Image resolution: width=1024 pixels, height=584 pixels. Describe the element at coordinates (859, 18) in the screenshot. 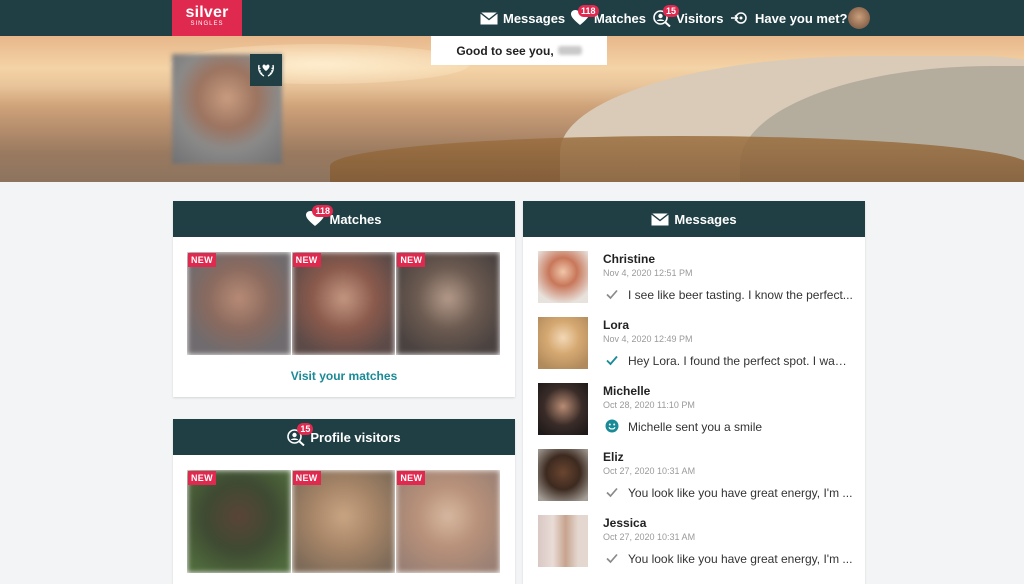

I see `user-avatar` at that location.